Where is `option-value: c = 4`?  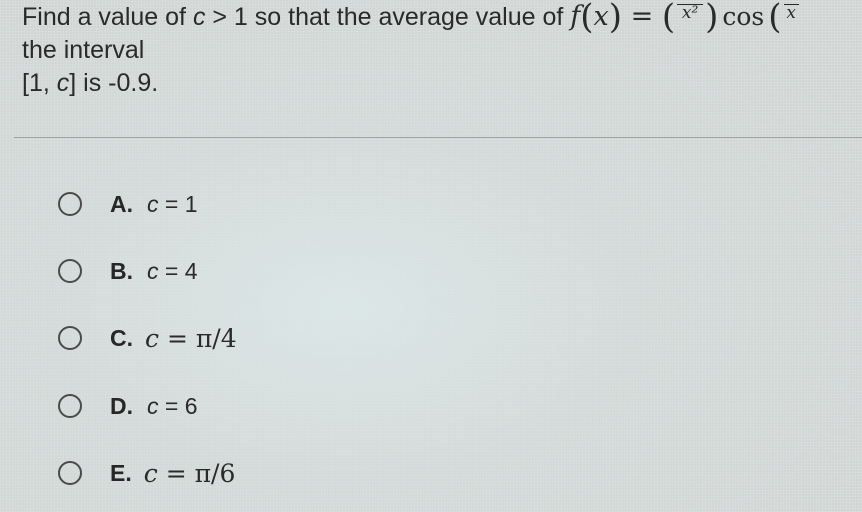 option-value: c = 4 is located at coordinates (172, 271).